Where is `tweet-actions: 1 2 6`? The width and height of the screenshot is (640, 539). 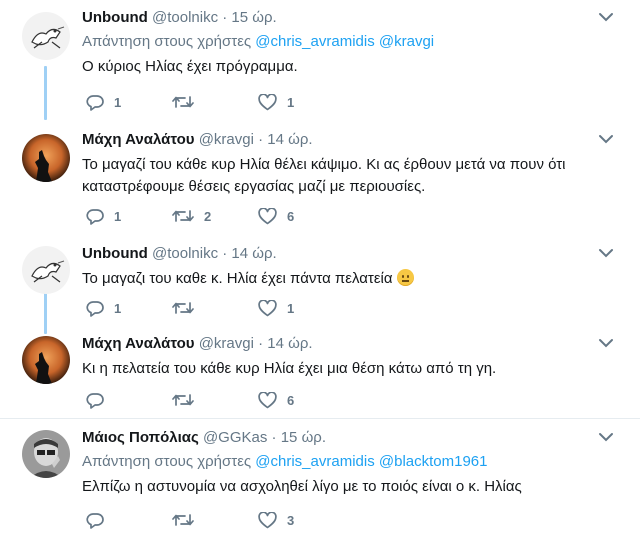 tweet-actions: 1 2 6 is located at coordinates (215, 216).